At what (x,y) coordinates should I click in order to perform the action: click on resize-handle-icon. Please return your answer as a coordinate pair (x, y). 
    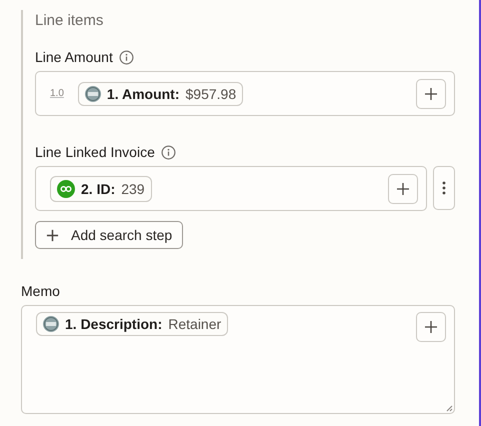
    Looking at the image, I should click on (449, 408).